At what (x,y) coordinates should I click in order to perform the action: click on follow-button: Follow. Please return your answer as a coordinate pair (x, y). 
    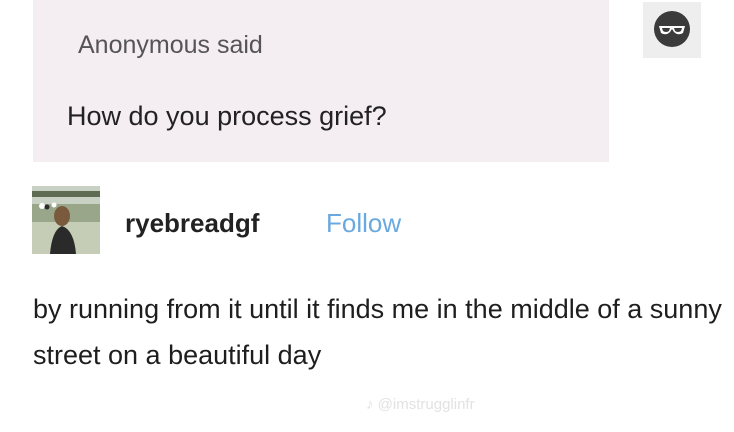
    Looking at the image, I should click on (363, 223).